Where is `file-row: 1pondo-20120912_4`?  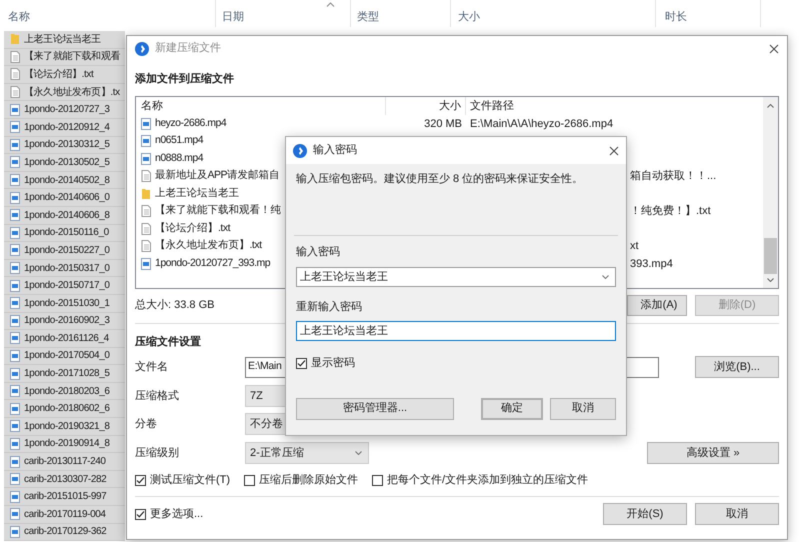
file-row: 1pondo-20120912_4 is located at coordinates (64, 127).